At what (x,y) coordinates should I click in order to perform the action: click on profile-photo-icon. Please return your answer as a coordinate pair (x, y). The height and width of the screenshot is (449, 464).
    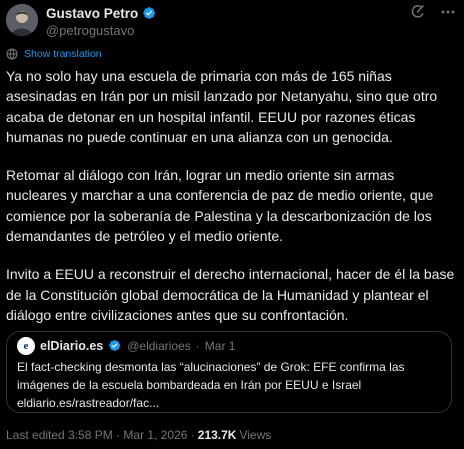
    Looking at the image, I should click on (22, 20).